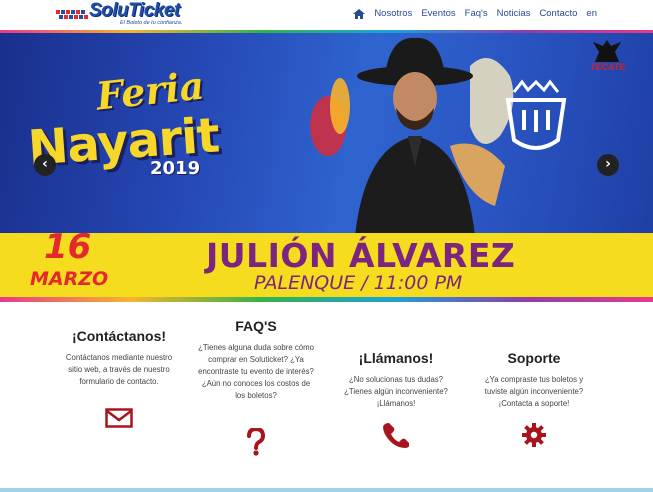  What do you see at coordinates (514, 13) in the screenshot?
I see `nav-noticias: Noticias` at bounding box center [514, 13].